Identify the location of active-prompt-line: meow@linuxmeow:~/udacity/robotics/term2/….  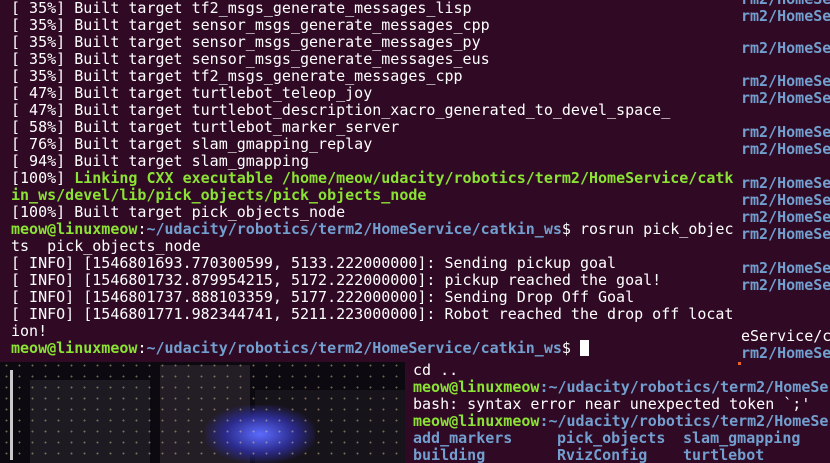
(376, 348).